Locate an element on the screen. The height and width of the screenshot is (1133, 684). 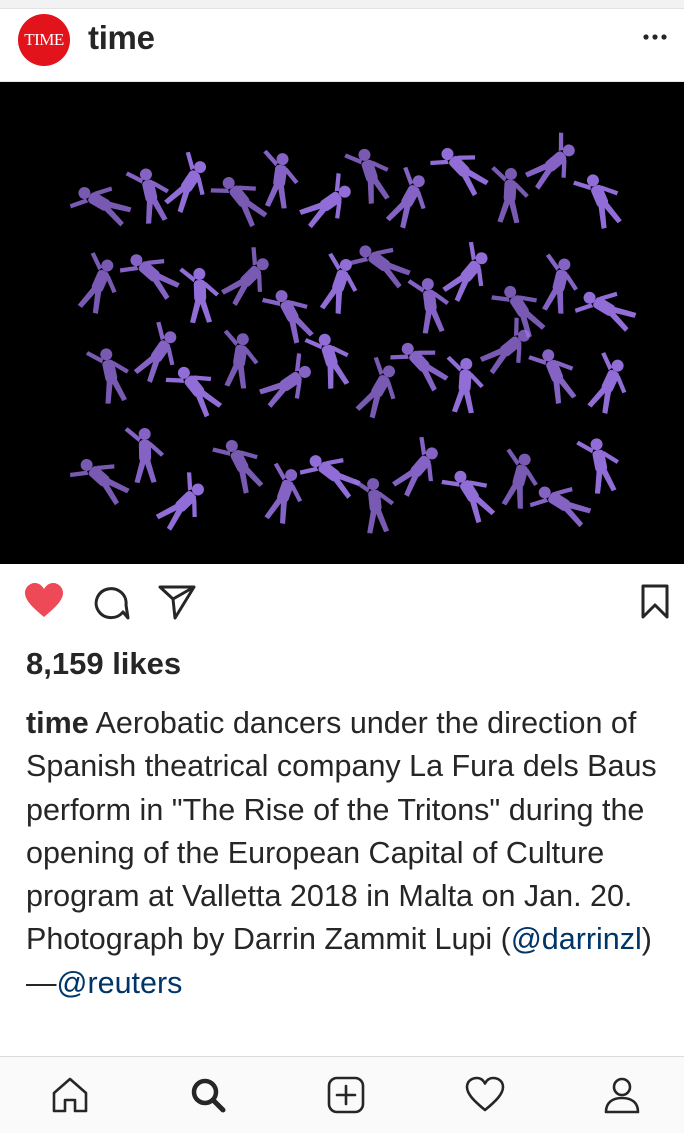
likes-count: 8,159 likes is located at coordinates (103, 664).